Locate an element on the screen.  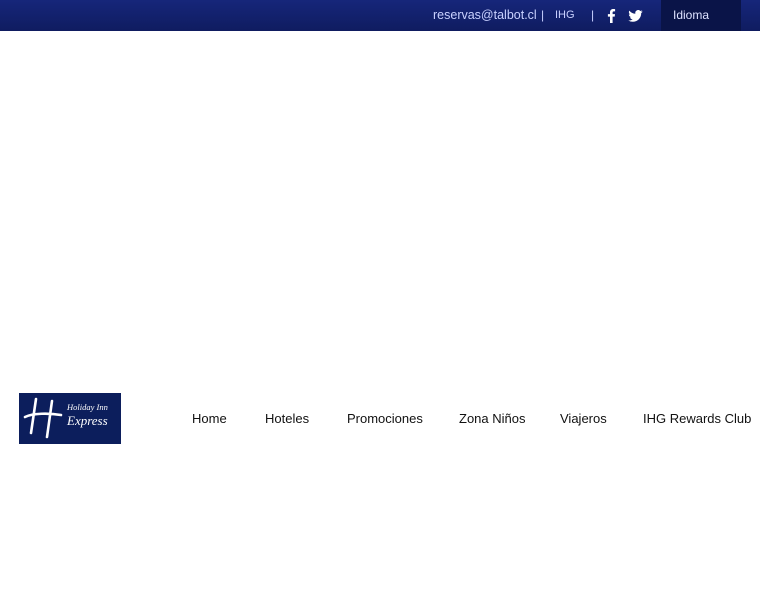
nav-item-promociones: Promociones is located at coordinates (385, 418).